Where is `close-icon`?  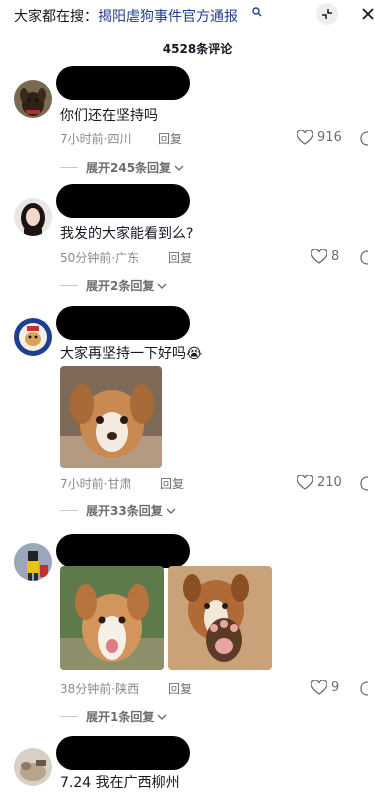 close-icon is located at coordinates (367, 14).